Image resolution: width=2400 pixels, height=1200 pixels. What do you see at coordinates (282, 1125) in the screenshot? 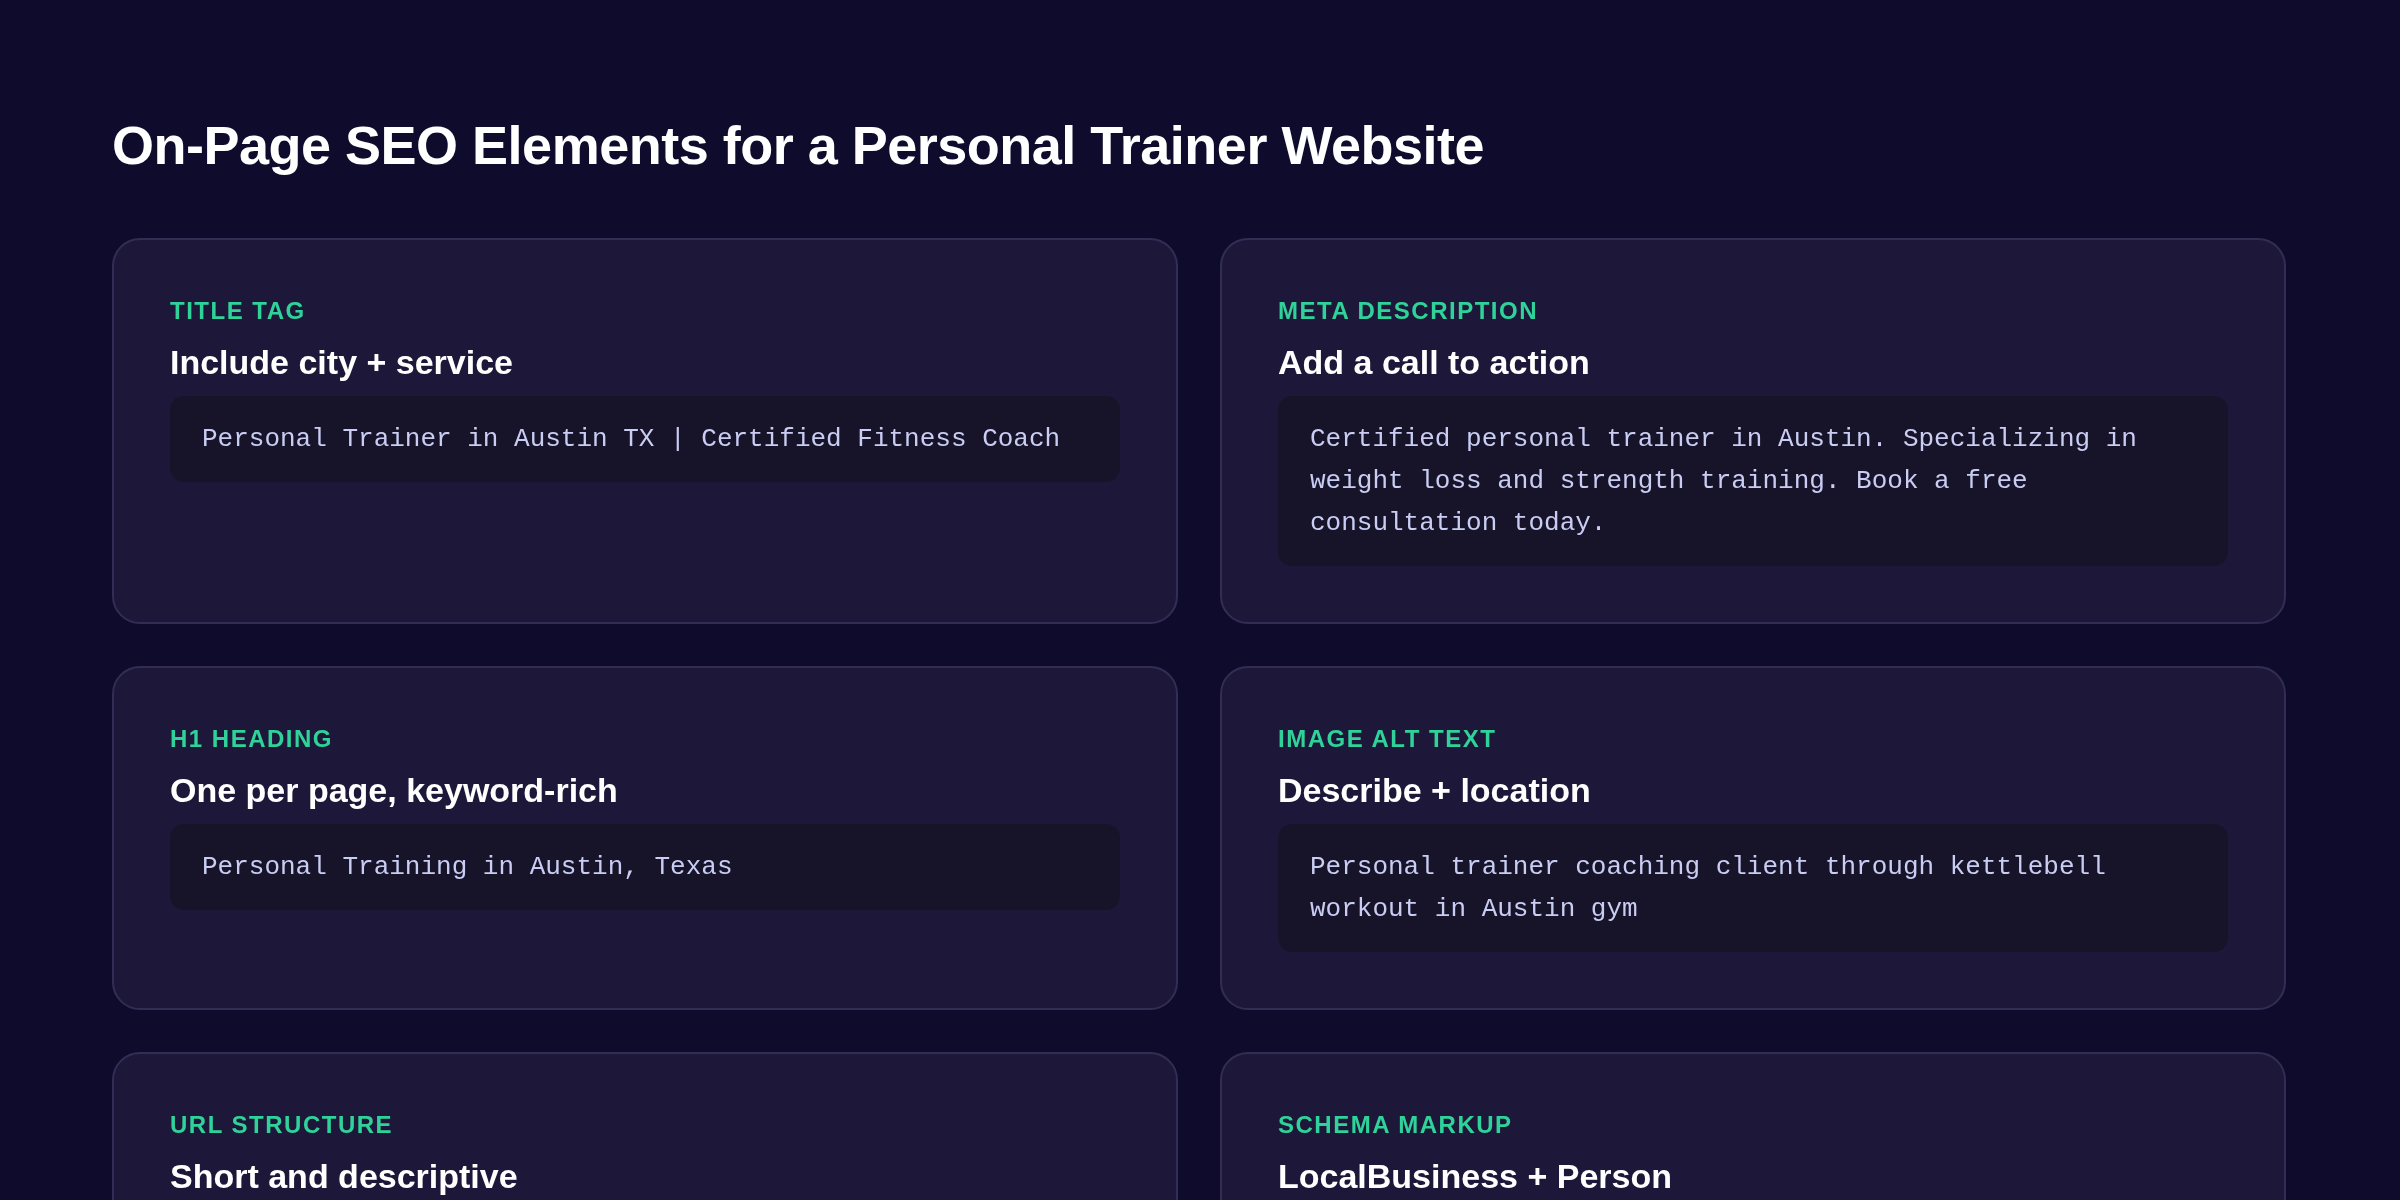
I see `card-label: URL STRUCTURE` at bounding box center [282, 1125].